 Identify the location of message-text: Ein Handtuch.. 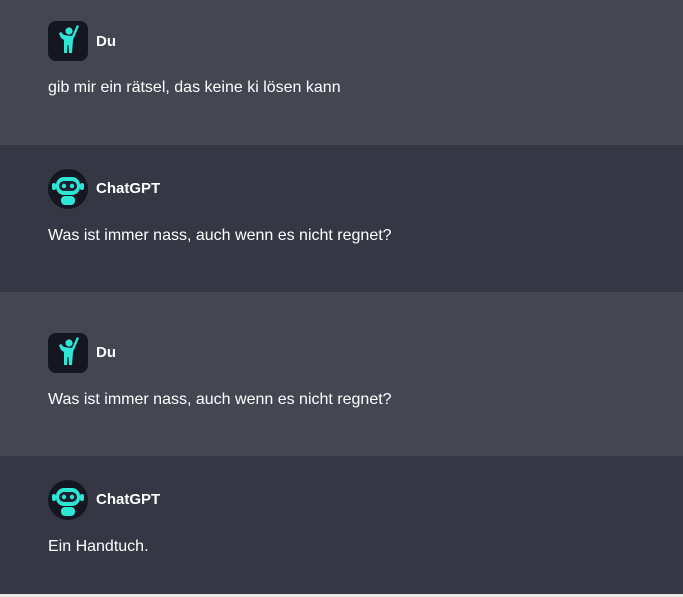
(98, 546).